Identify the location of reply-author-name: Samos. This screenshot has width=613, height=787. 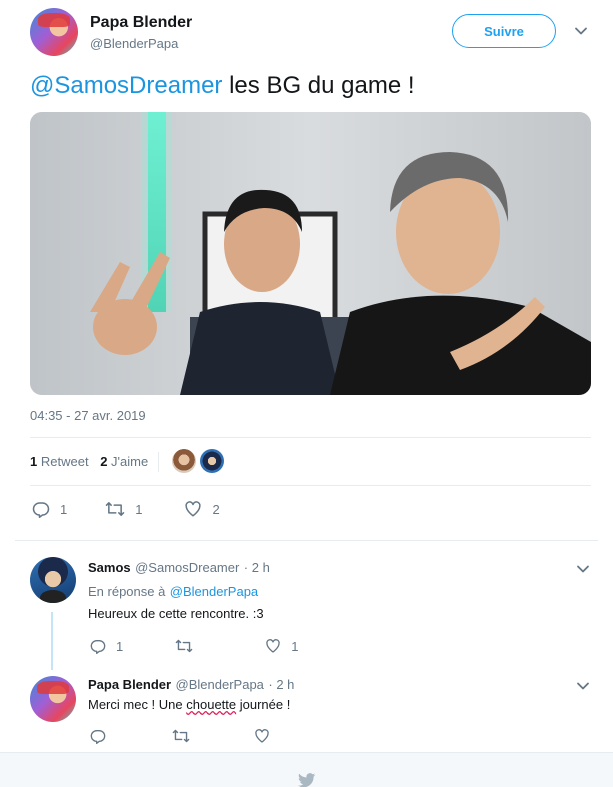
(109, 567).